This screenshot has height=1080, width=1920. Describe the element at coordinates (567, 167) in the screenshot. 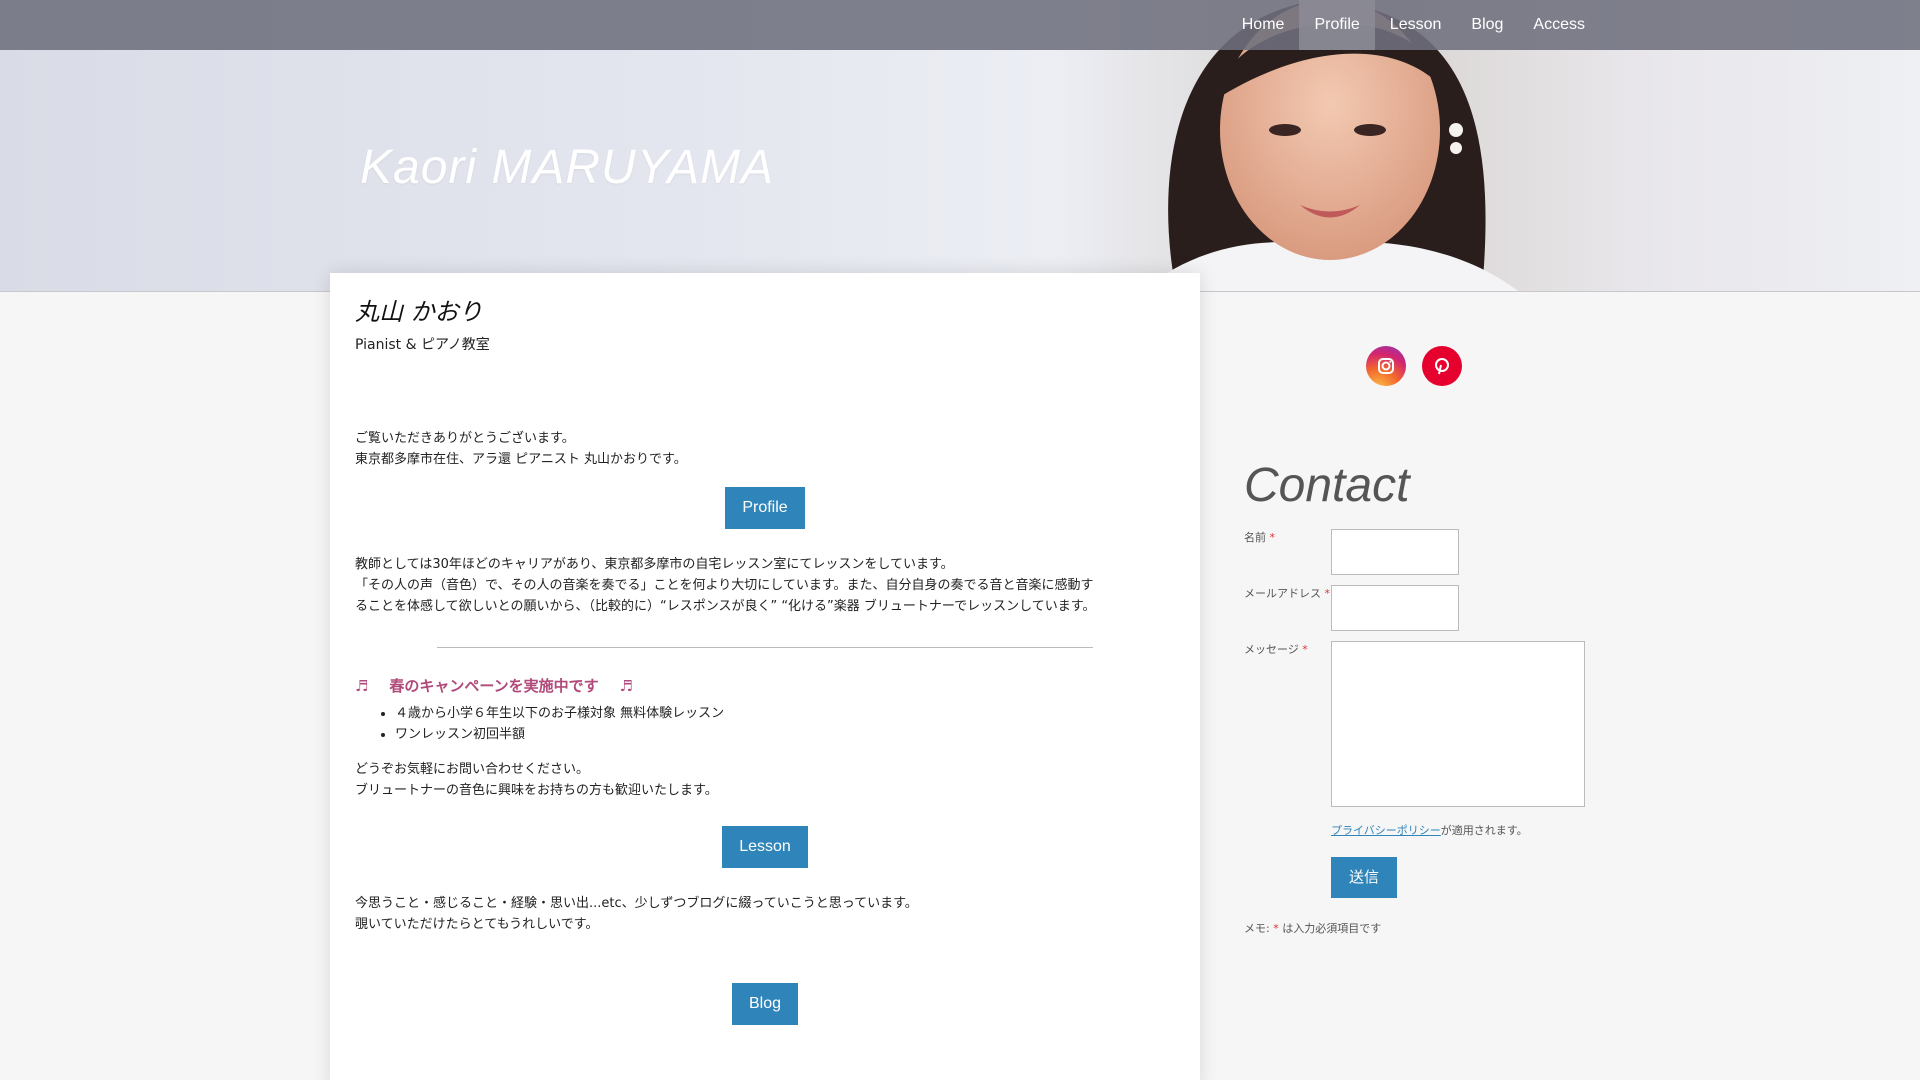

I see `site-title: Kaori MARUYAMA` at that location.